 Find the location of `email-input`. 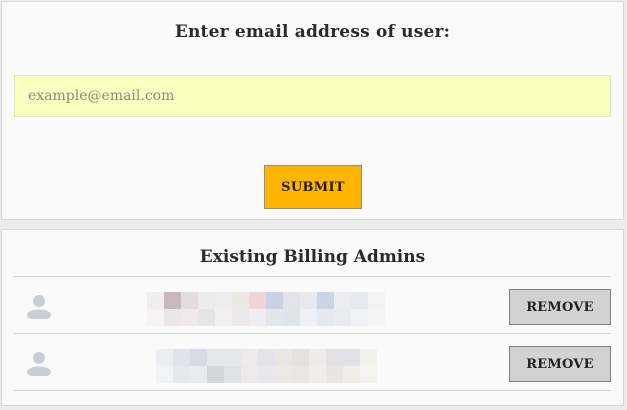

email-input is located at coordinates (312, 96).